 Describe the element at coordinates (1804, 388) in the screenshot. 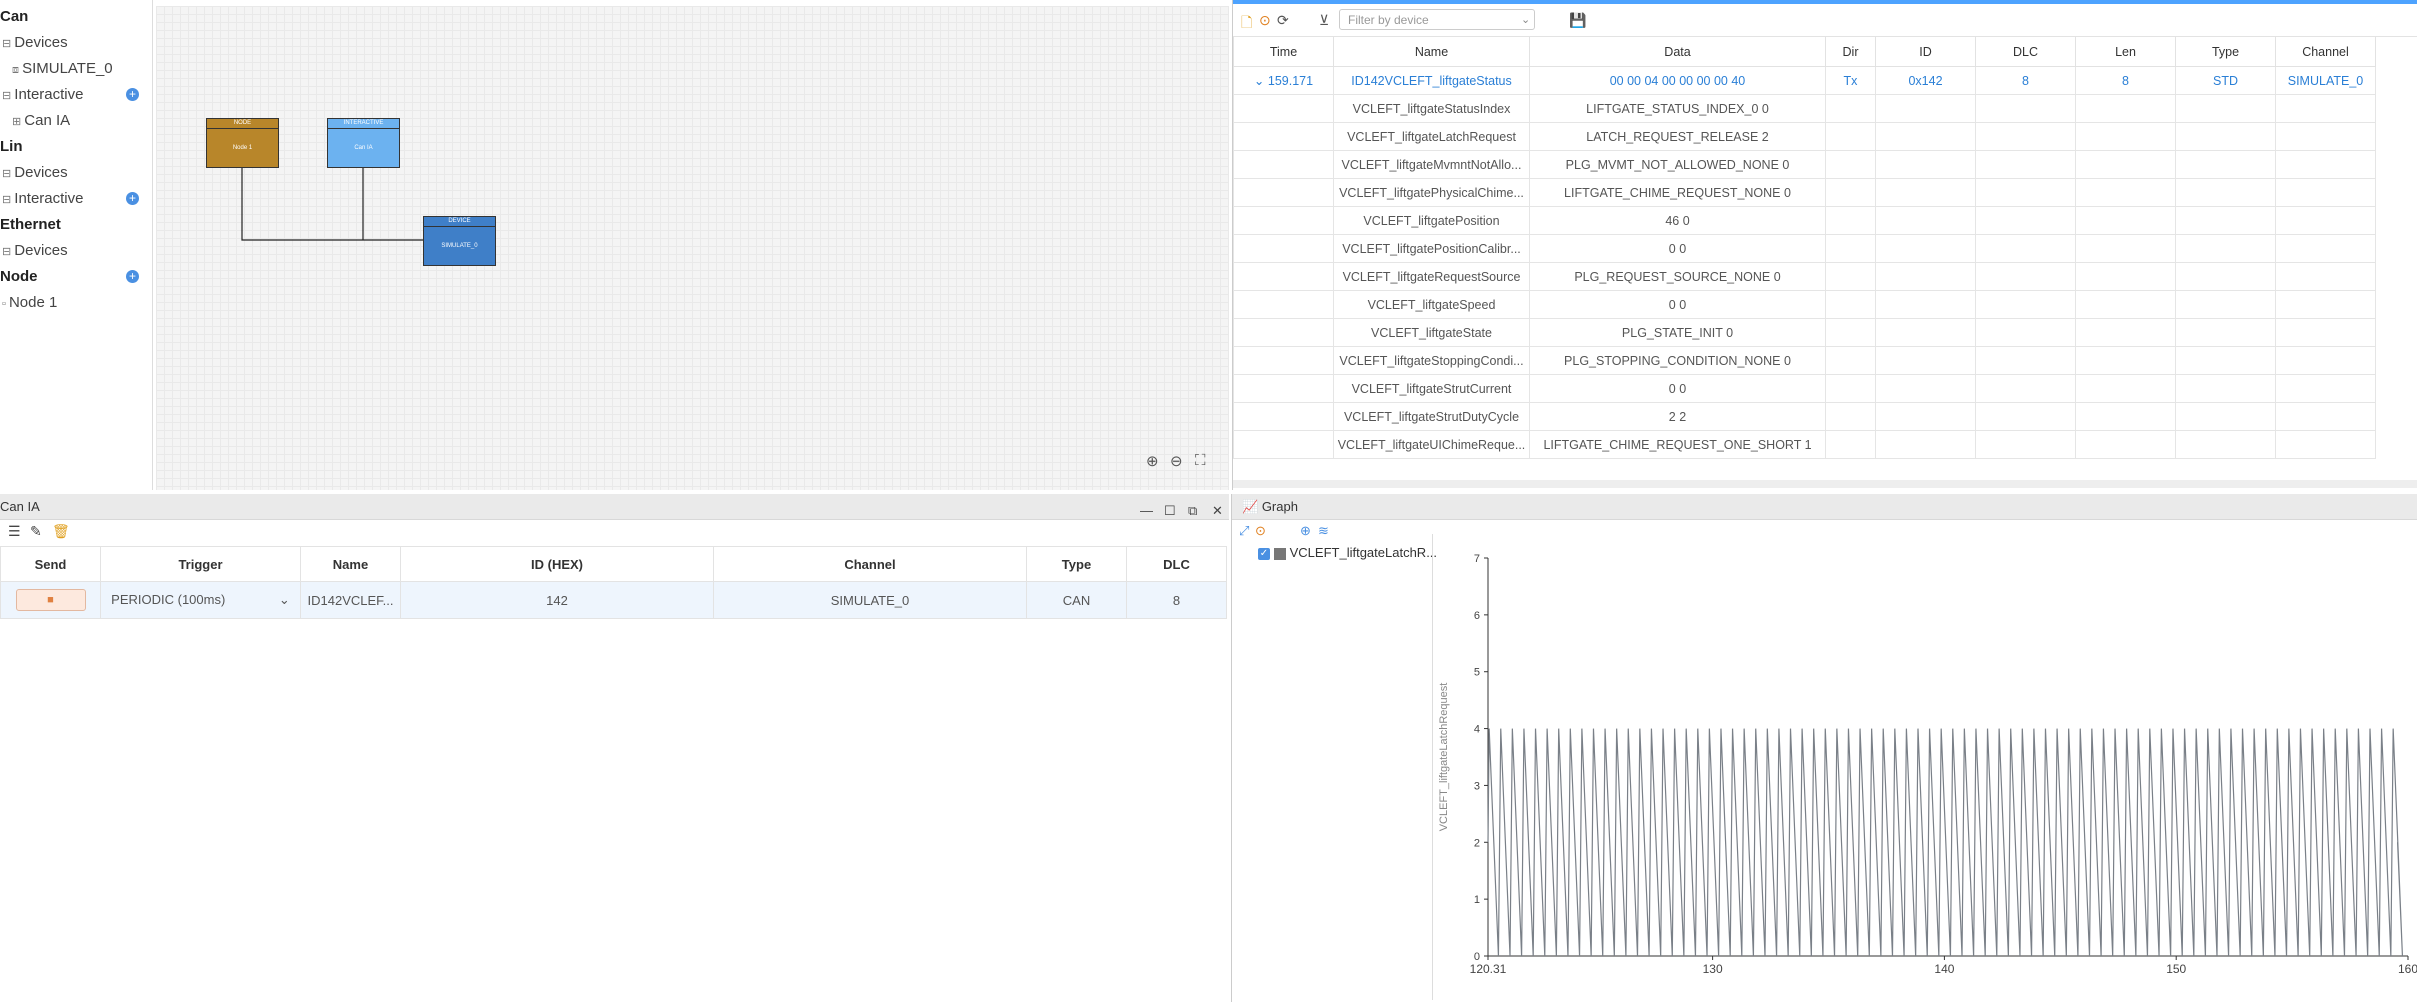

I see `signal-row: VCLEFT_liftgateStrutCurrent 0 0` at that location.